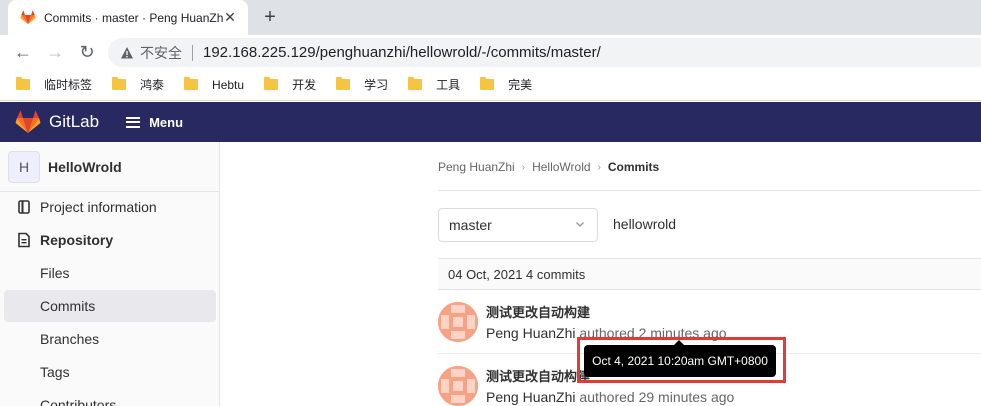 The height and width of the screenshot is (406, 981). I want to click on bookmark-label: 鸿泰, so click(152, 85).